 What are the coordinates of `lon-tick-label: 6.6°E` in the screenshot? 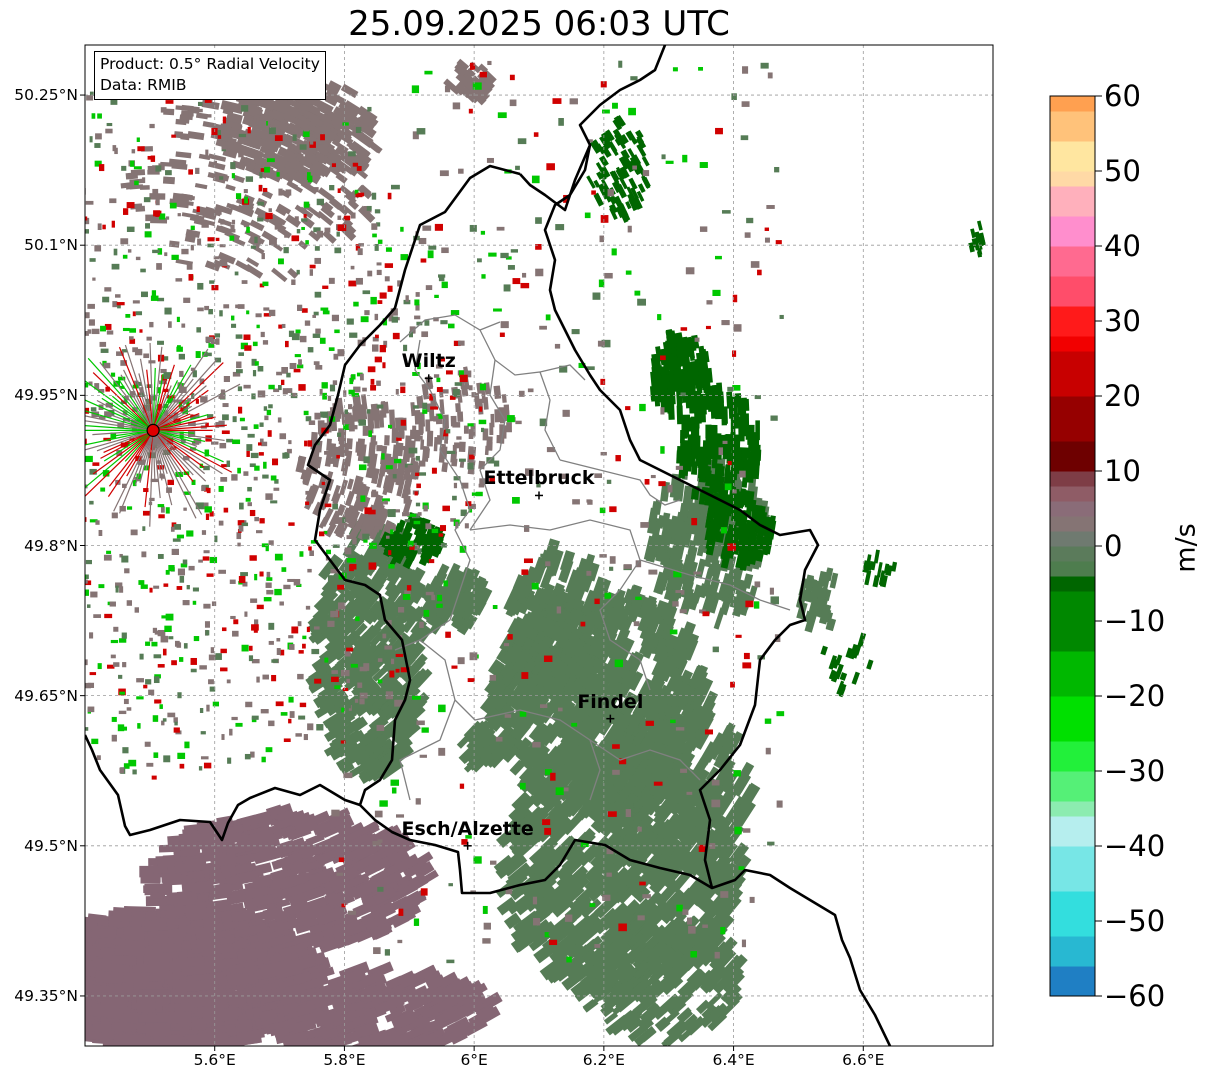 It's located at (863, 1060).